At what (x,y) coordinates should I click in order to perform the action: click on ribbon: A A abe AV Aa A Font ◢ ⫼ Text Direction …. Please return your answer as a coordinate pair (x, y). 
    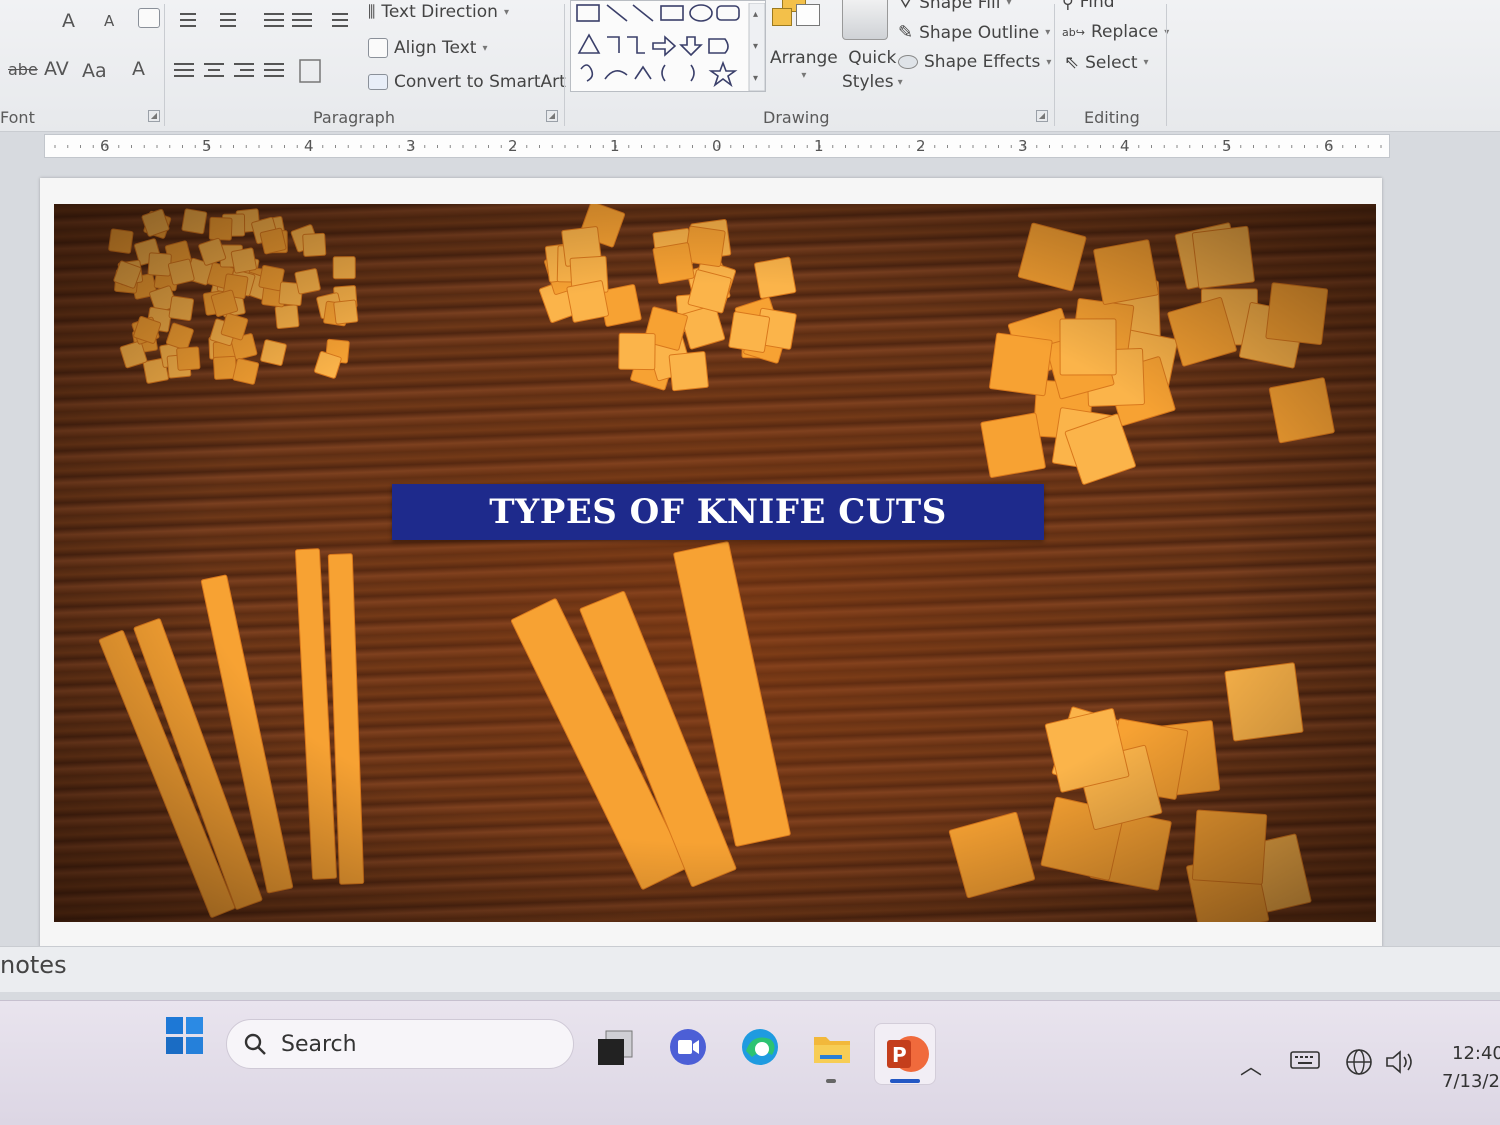
    Looking at the image, I should click on (750, 66).